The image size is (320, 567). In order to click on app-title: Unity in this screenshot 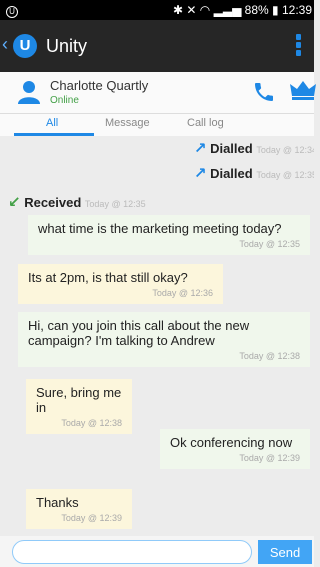, I will do `click(67, 46)`.